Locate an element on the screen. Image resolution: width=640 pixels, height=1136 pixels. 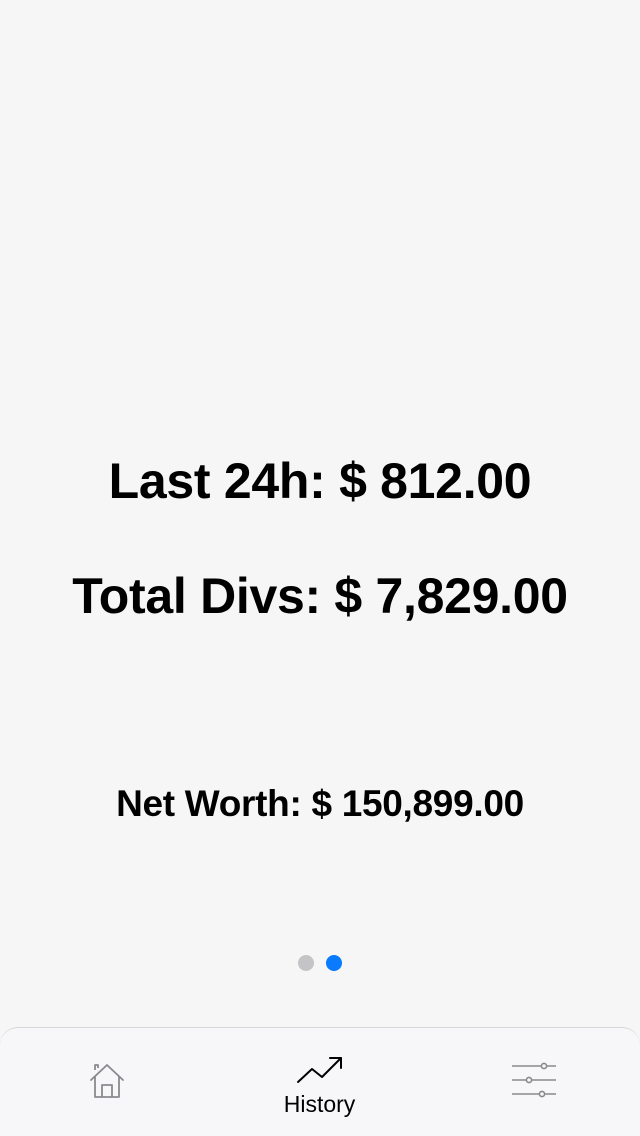
trending-up-icon is located at coordinates (319, 1070).